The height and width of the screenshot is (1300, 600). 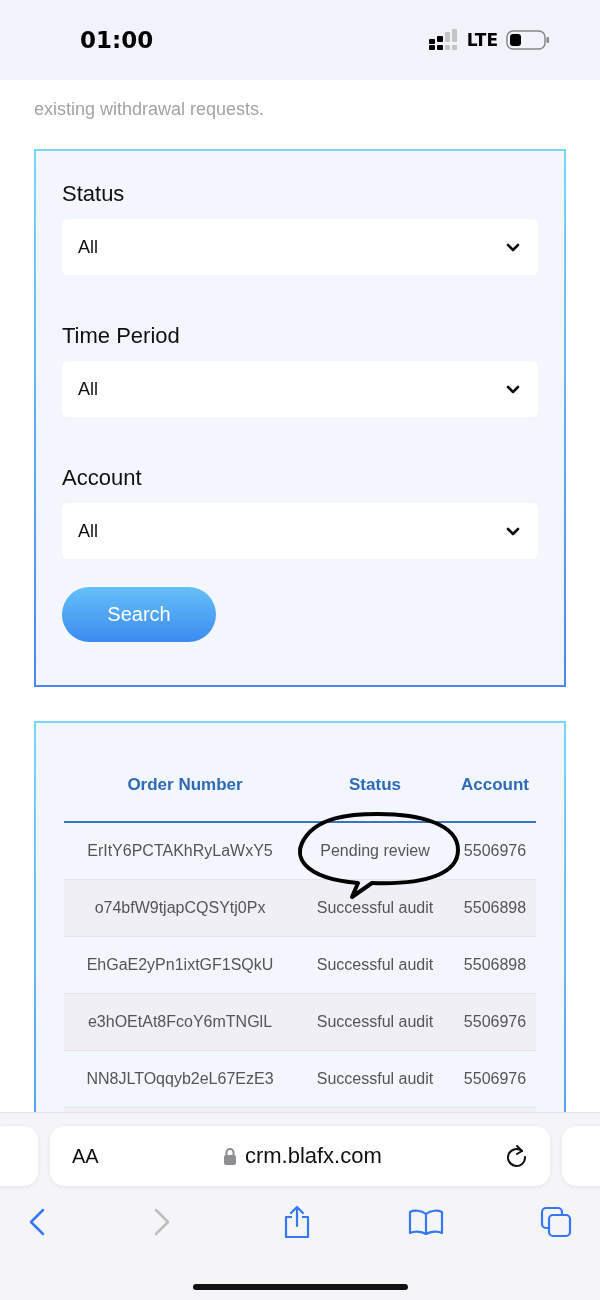 I want to click on share-icon, so click(x=297, y=1222).